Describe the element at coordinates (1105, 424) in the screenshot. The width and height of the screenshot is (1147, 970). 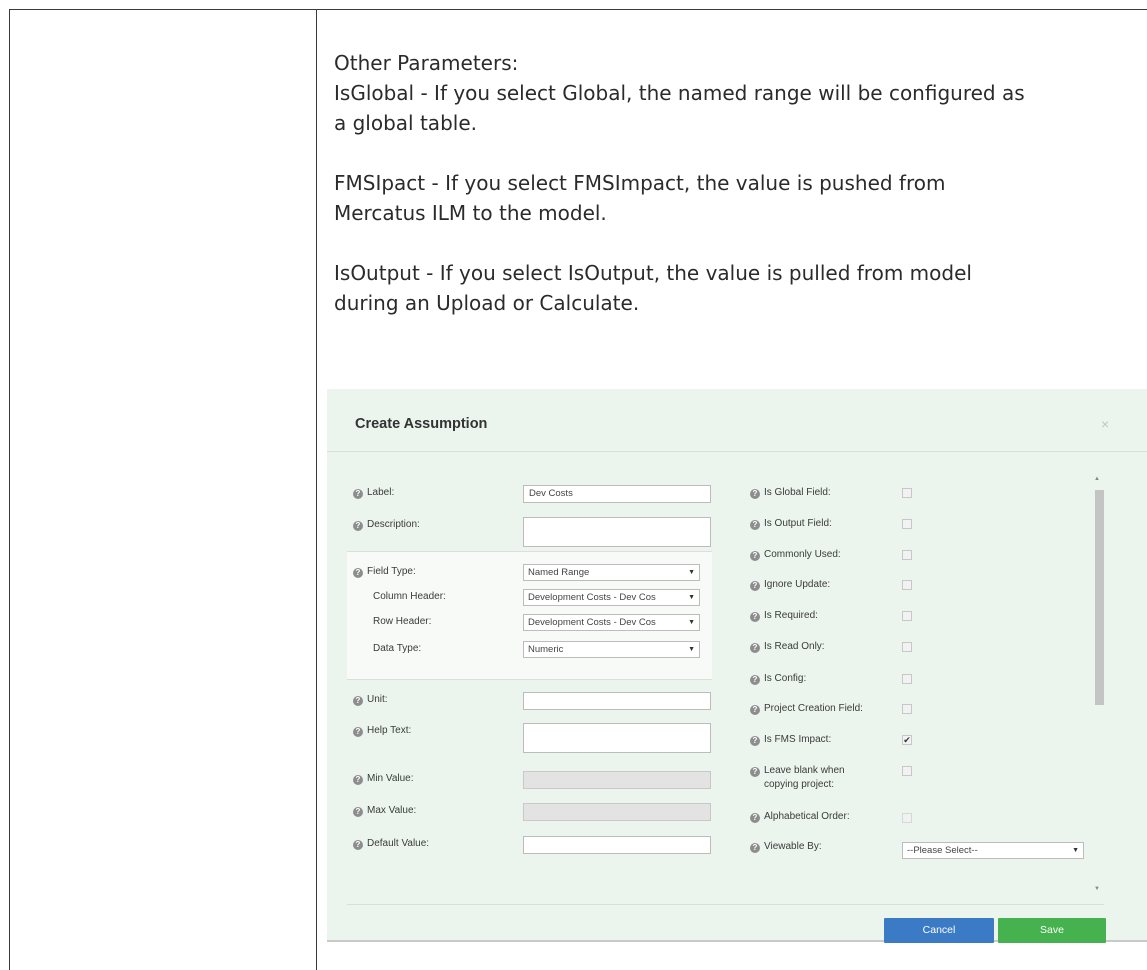
I see `close-icon: ×` at that location.